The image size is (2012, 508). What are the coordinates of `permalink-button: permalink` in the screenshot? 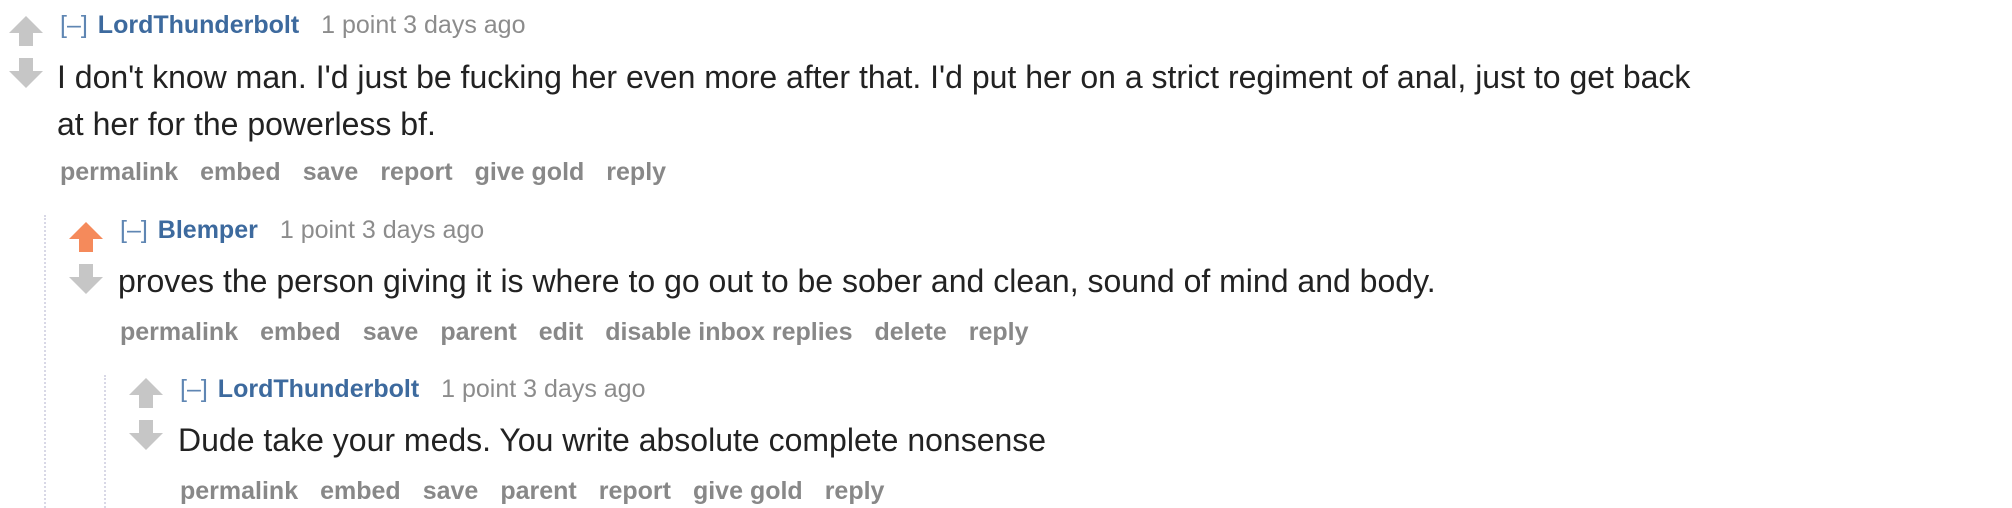 It's located at (239, 491).